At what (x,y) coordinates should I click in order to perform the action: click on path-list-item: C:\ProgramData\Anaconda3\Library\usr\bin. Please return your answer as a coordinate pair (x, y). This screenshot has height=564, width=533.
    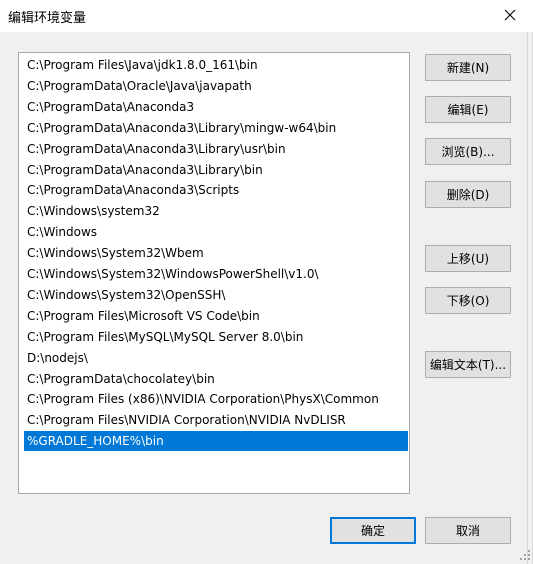
    Looking at the image, I should click on (216, 149).